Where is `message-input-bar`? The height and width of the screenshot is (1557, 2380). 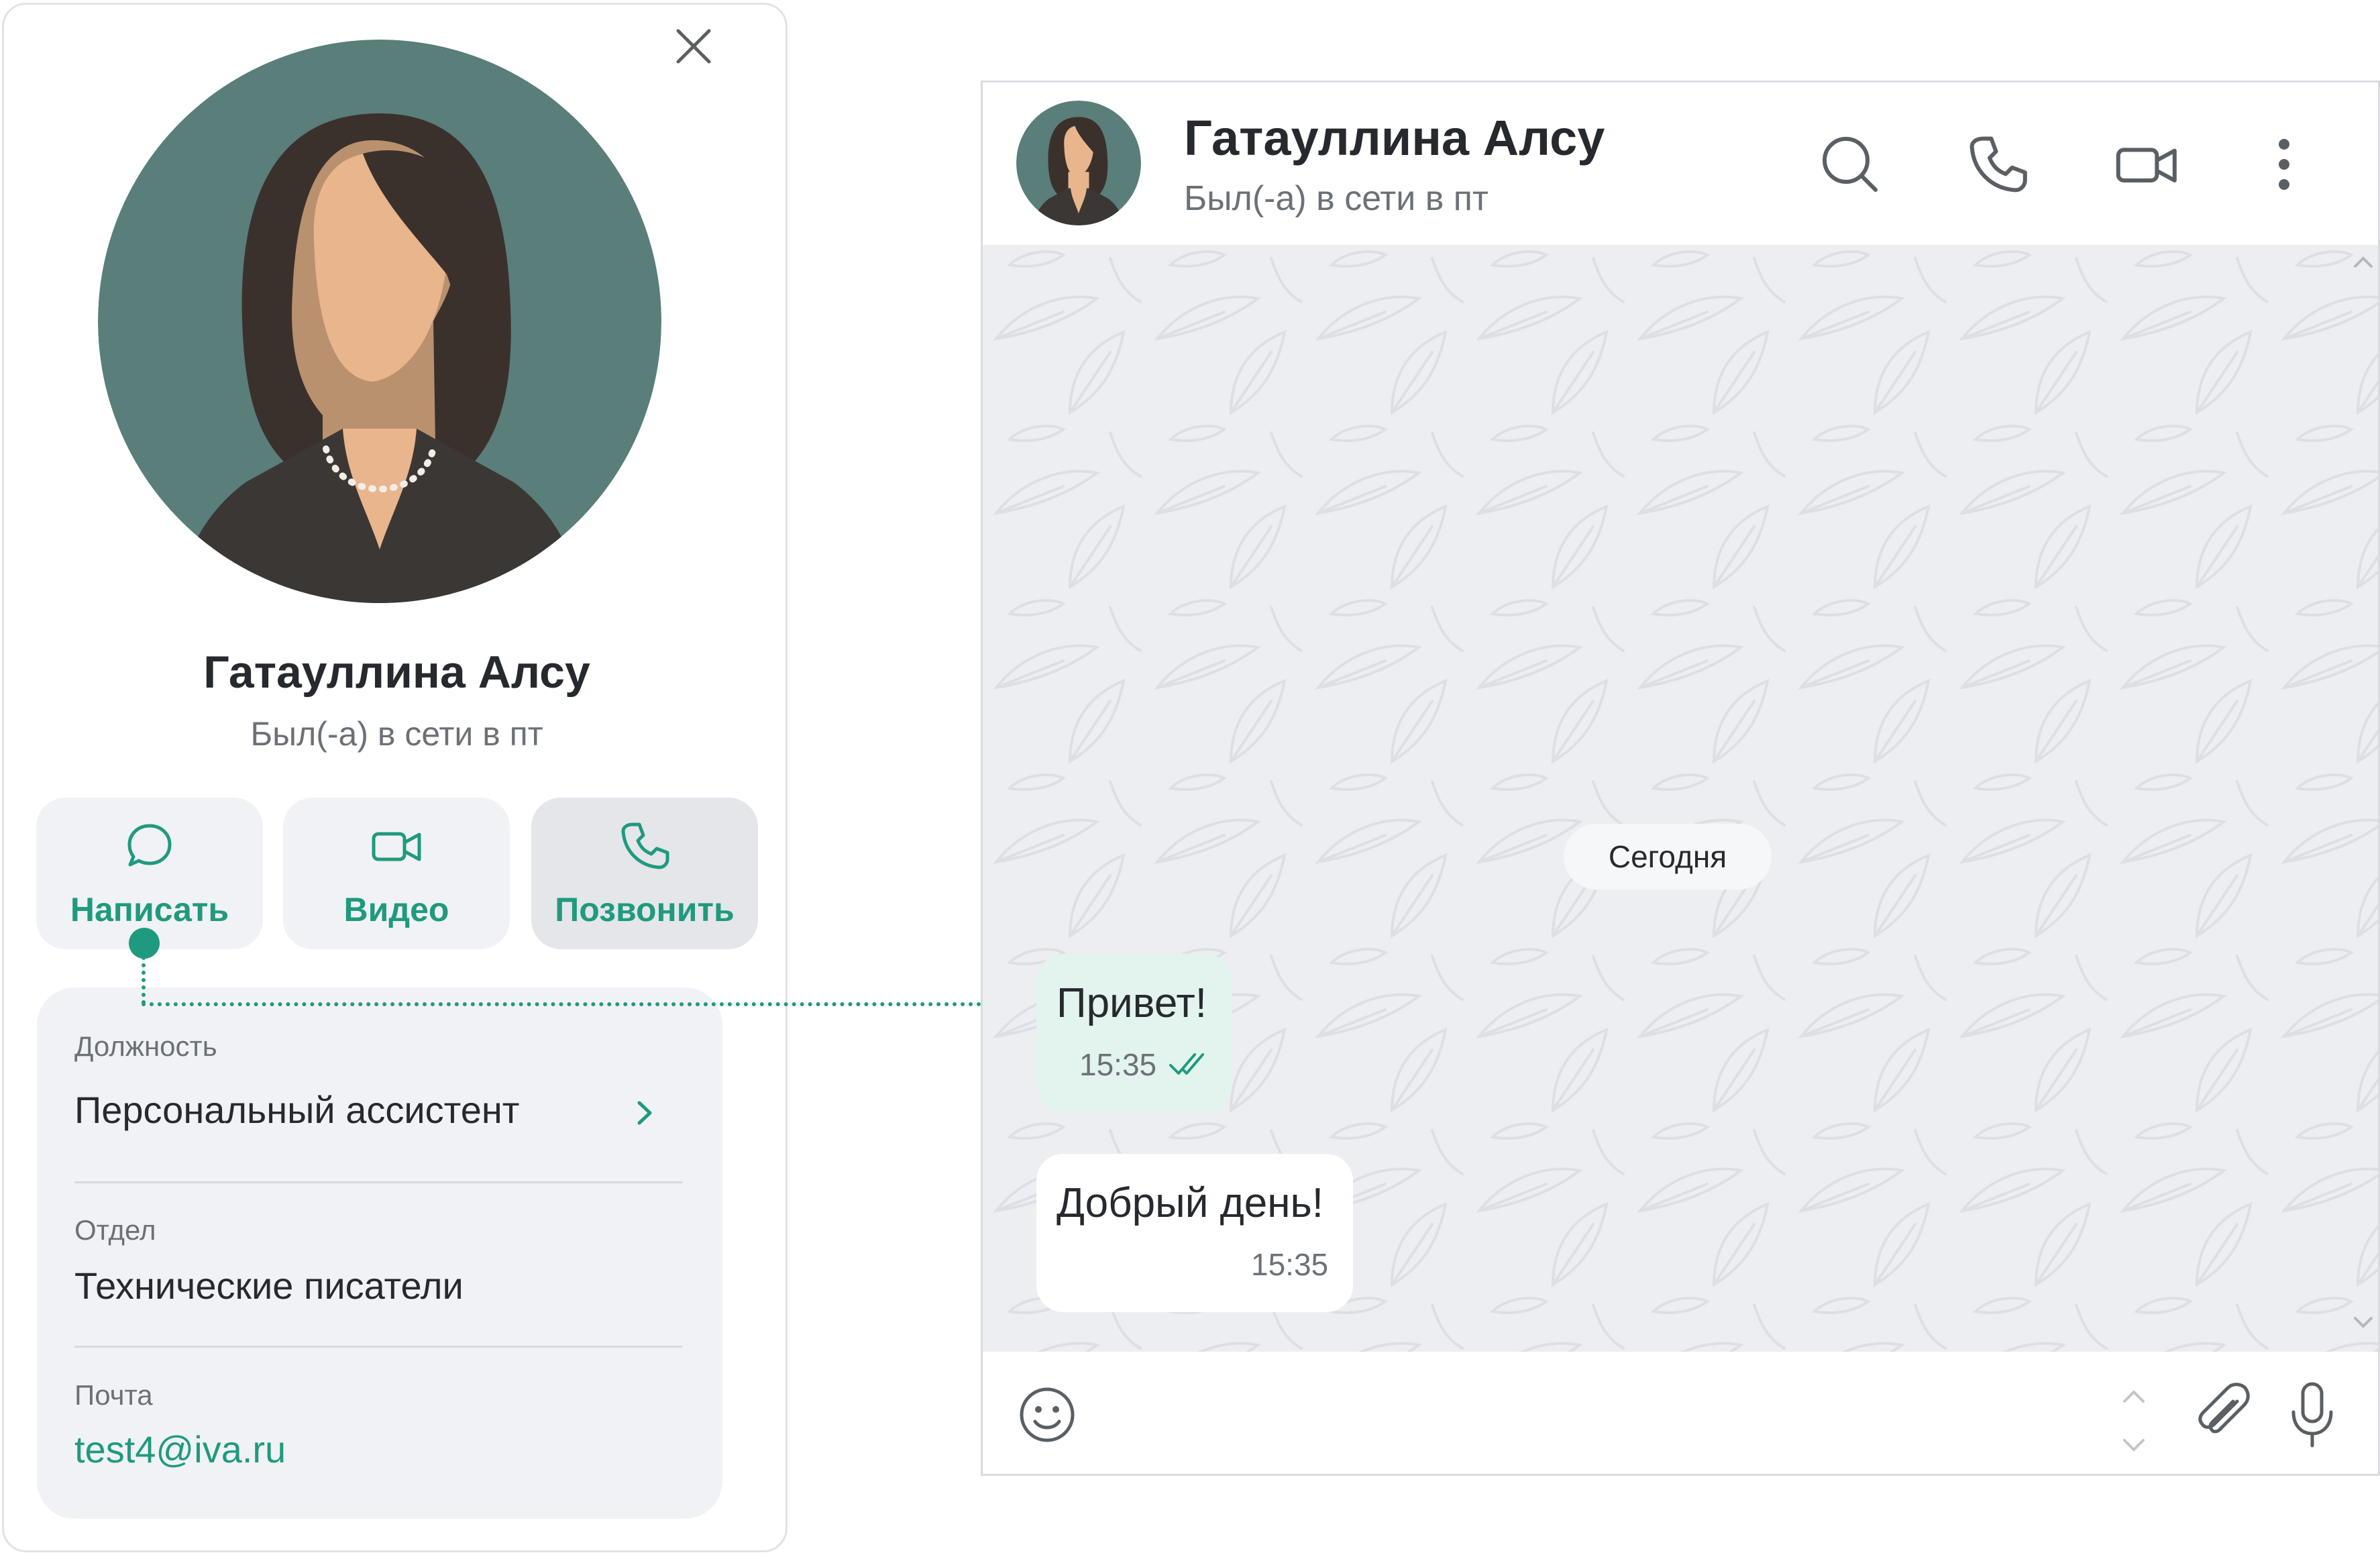 message-input-bar is located at coordinates (1680, 1413).